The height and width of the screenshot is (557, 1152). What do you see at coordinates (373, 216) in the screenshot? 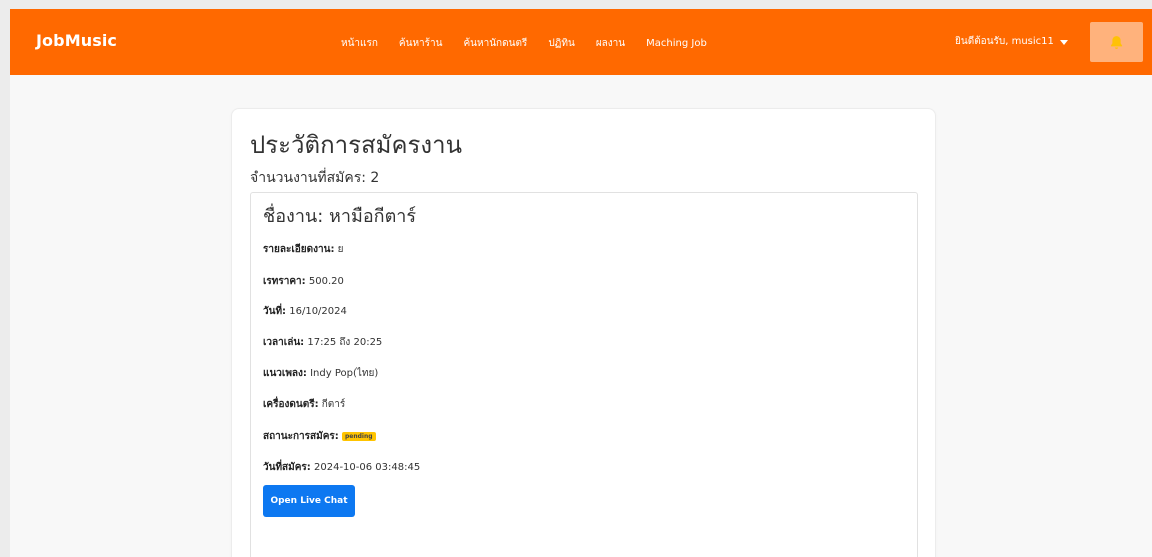
I see `job-title-value: หามือกีตาร์` at bounding box center [373, 216].